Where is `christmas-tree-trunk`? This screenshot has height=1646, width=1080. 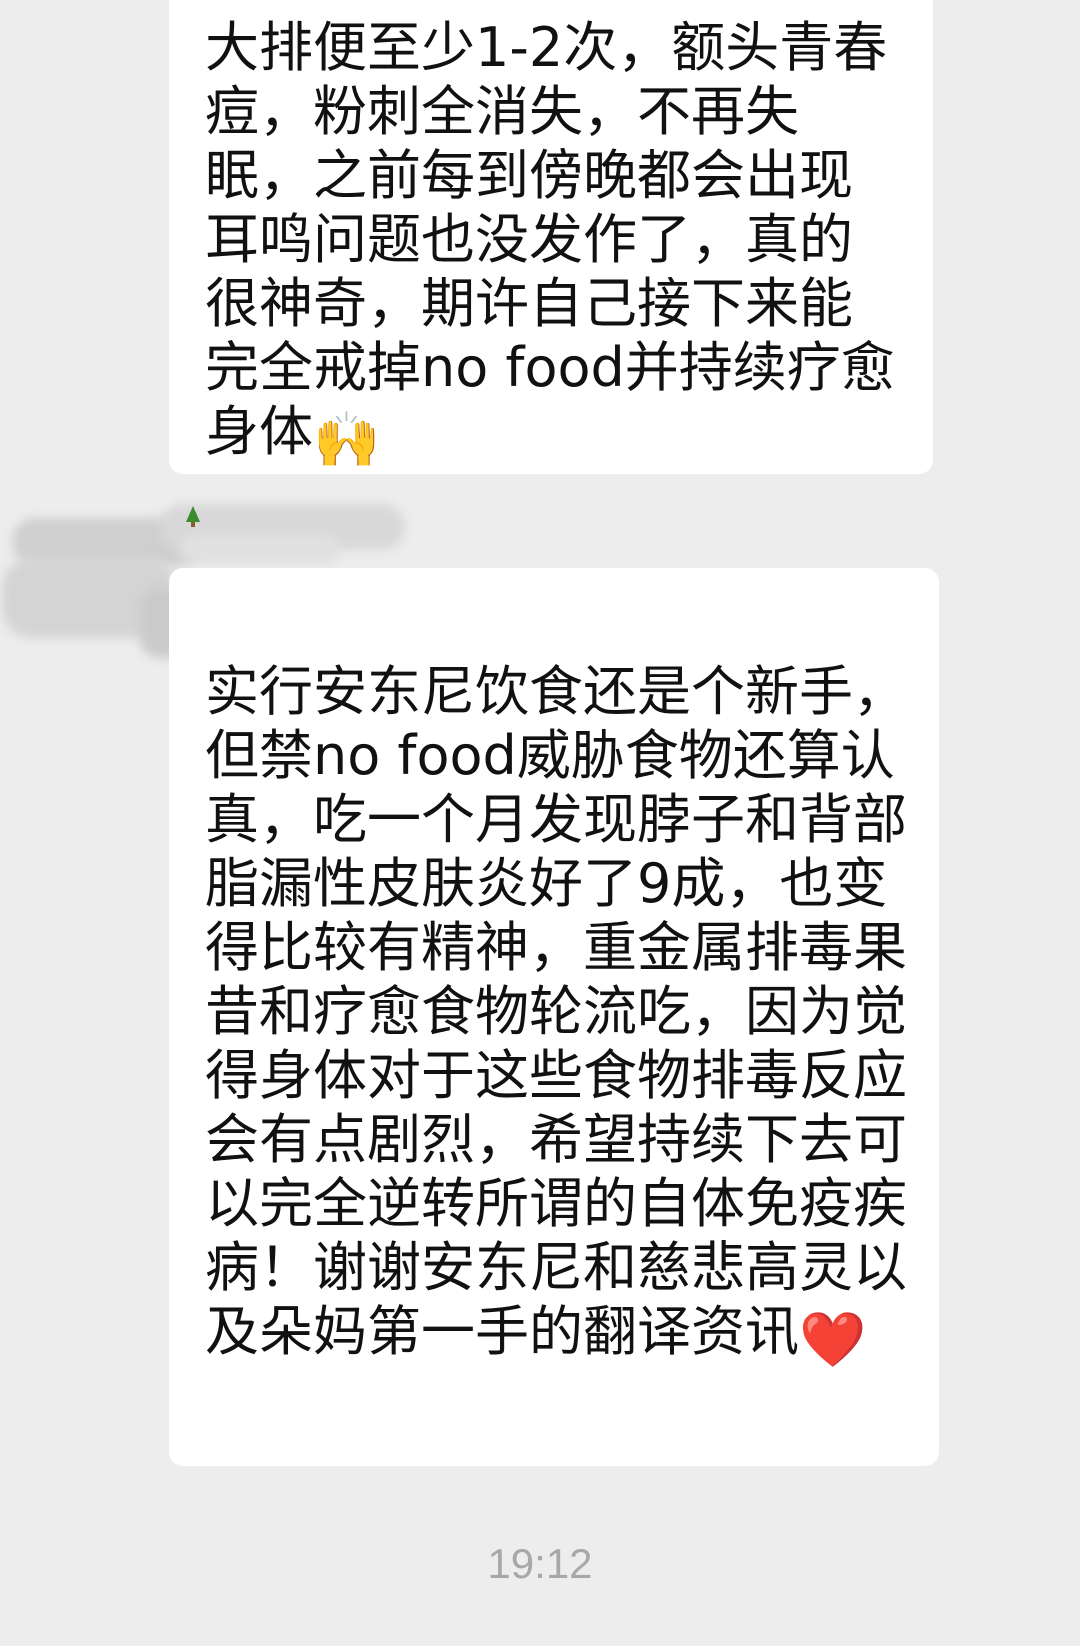 christmas-tree-trunk is located at coordinates (193, 524).